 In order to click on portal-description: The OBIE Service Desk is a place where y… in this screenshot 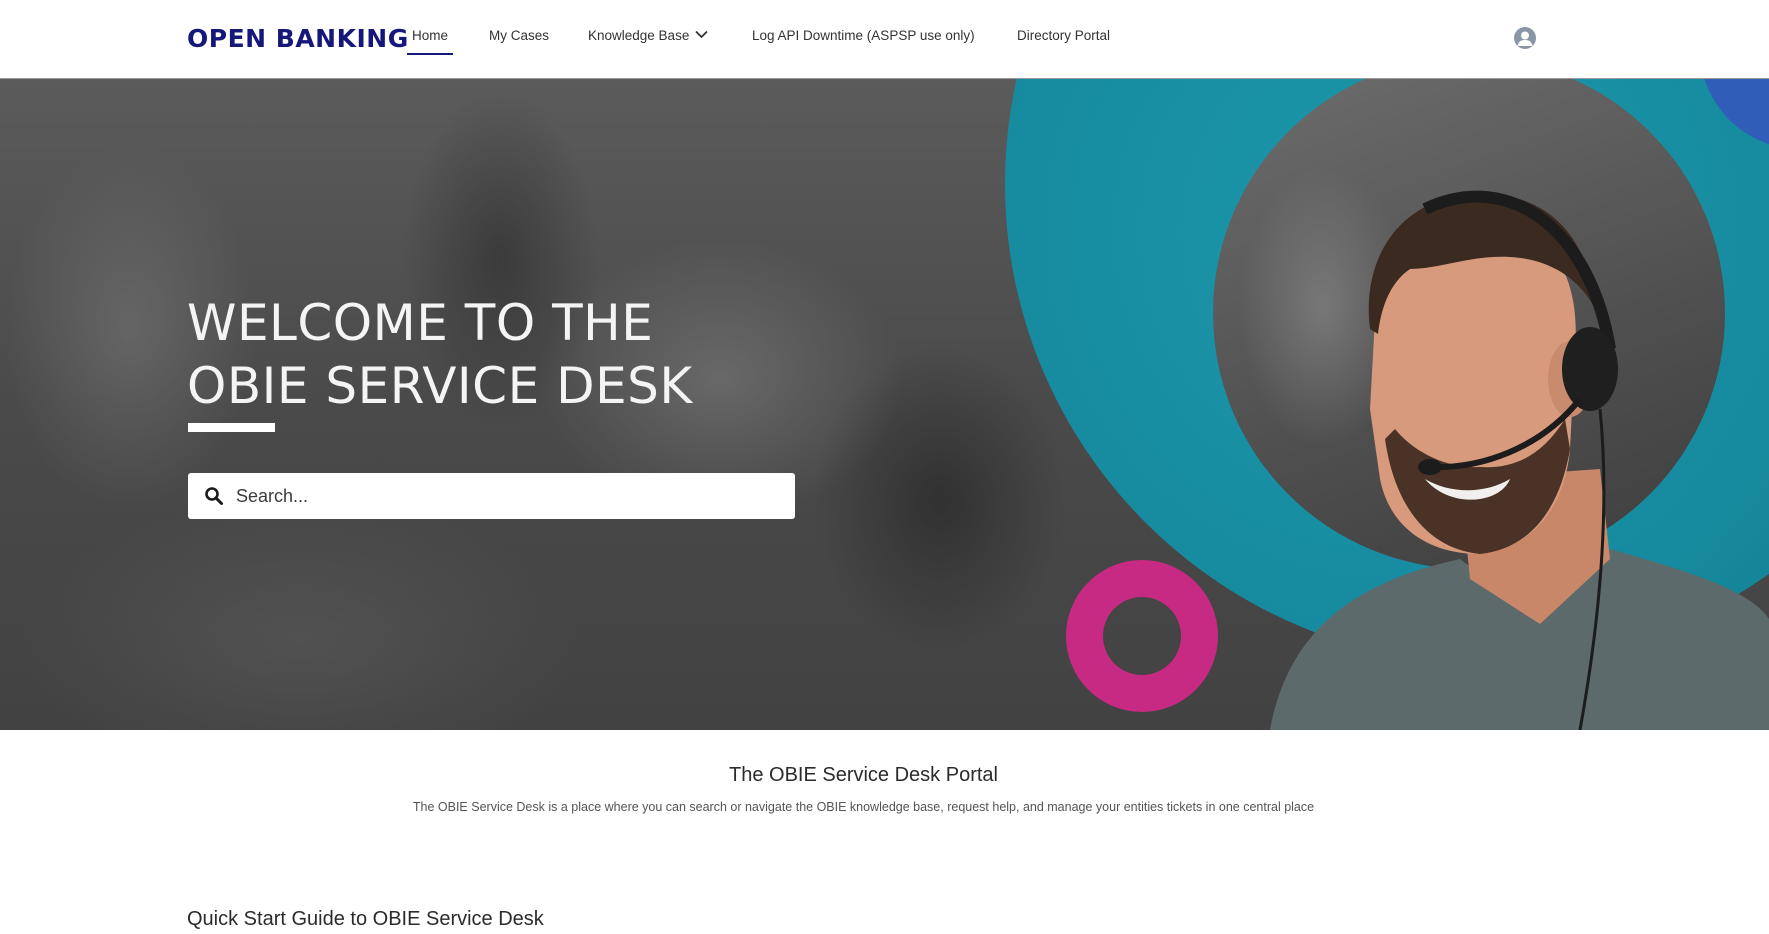, I will do `click(863, 807)`.